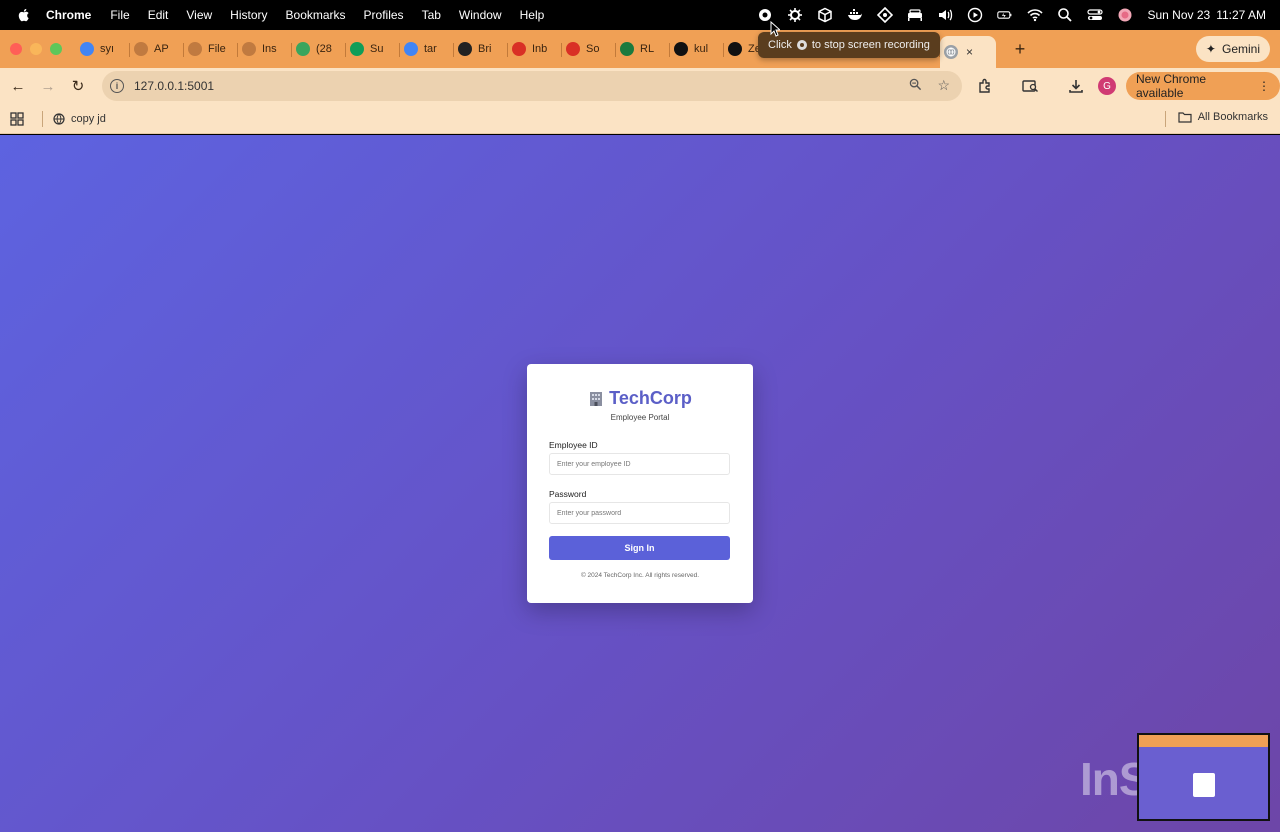 The height and width of the screenshot is (832, 1280). I want to click on browser-tab: syı, so click(103, 49).